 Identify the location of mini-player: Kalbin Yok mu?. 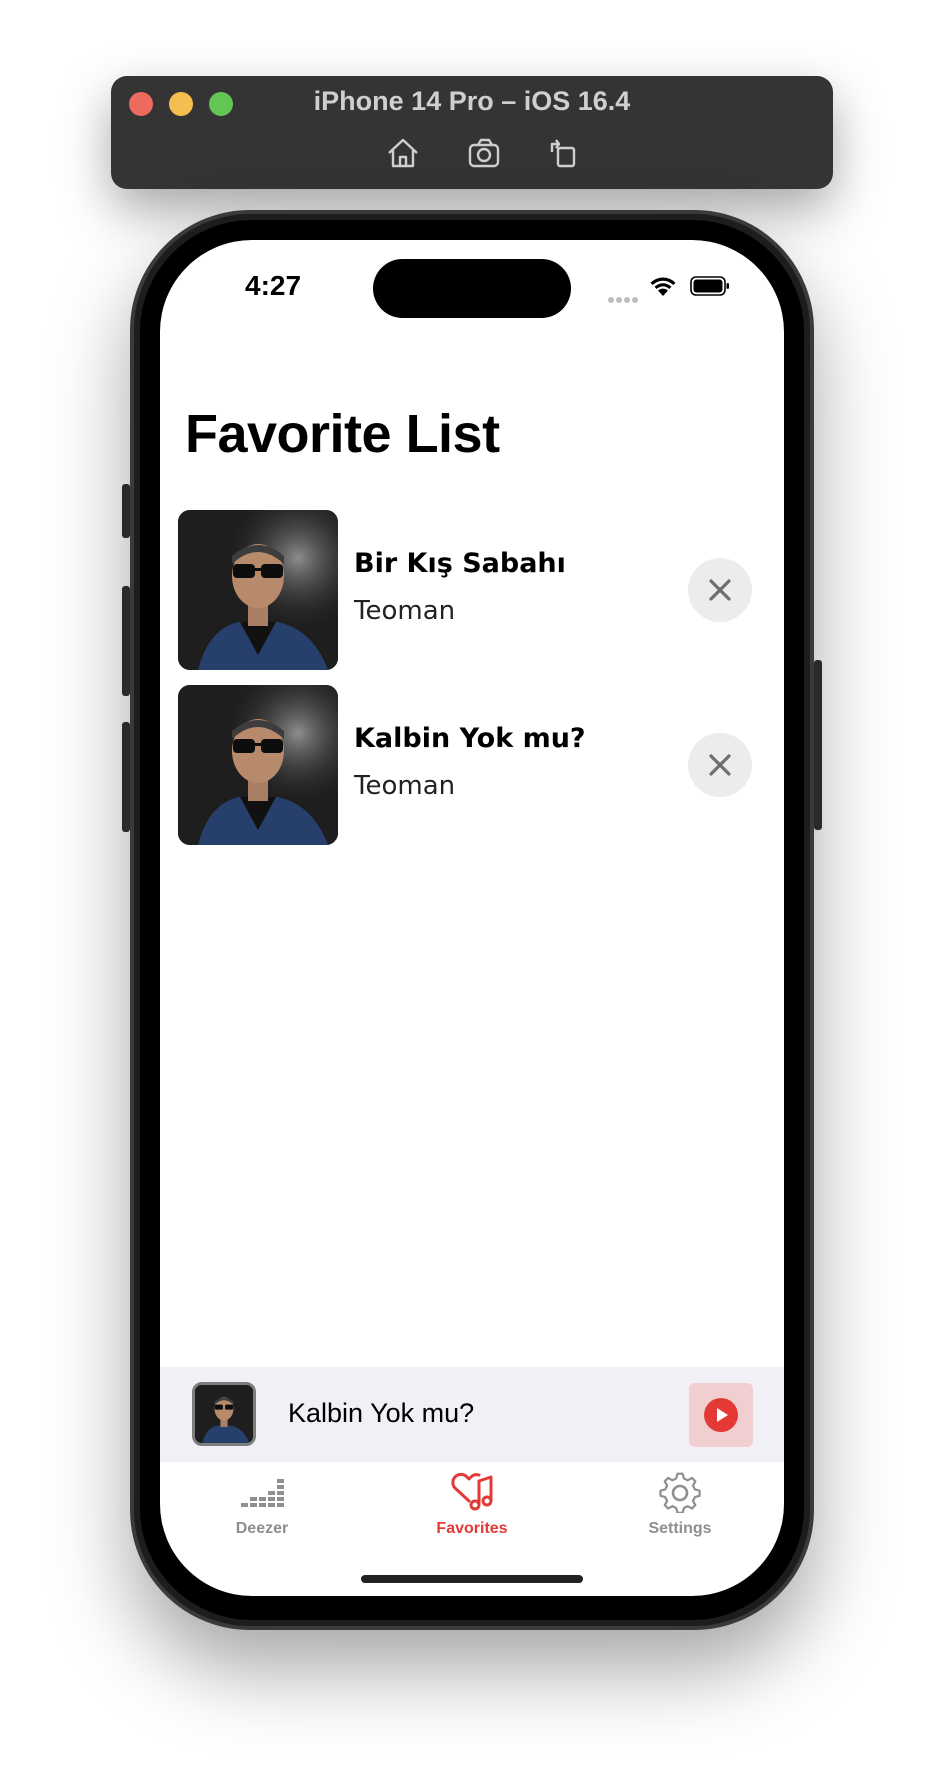
(472, 1414).